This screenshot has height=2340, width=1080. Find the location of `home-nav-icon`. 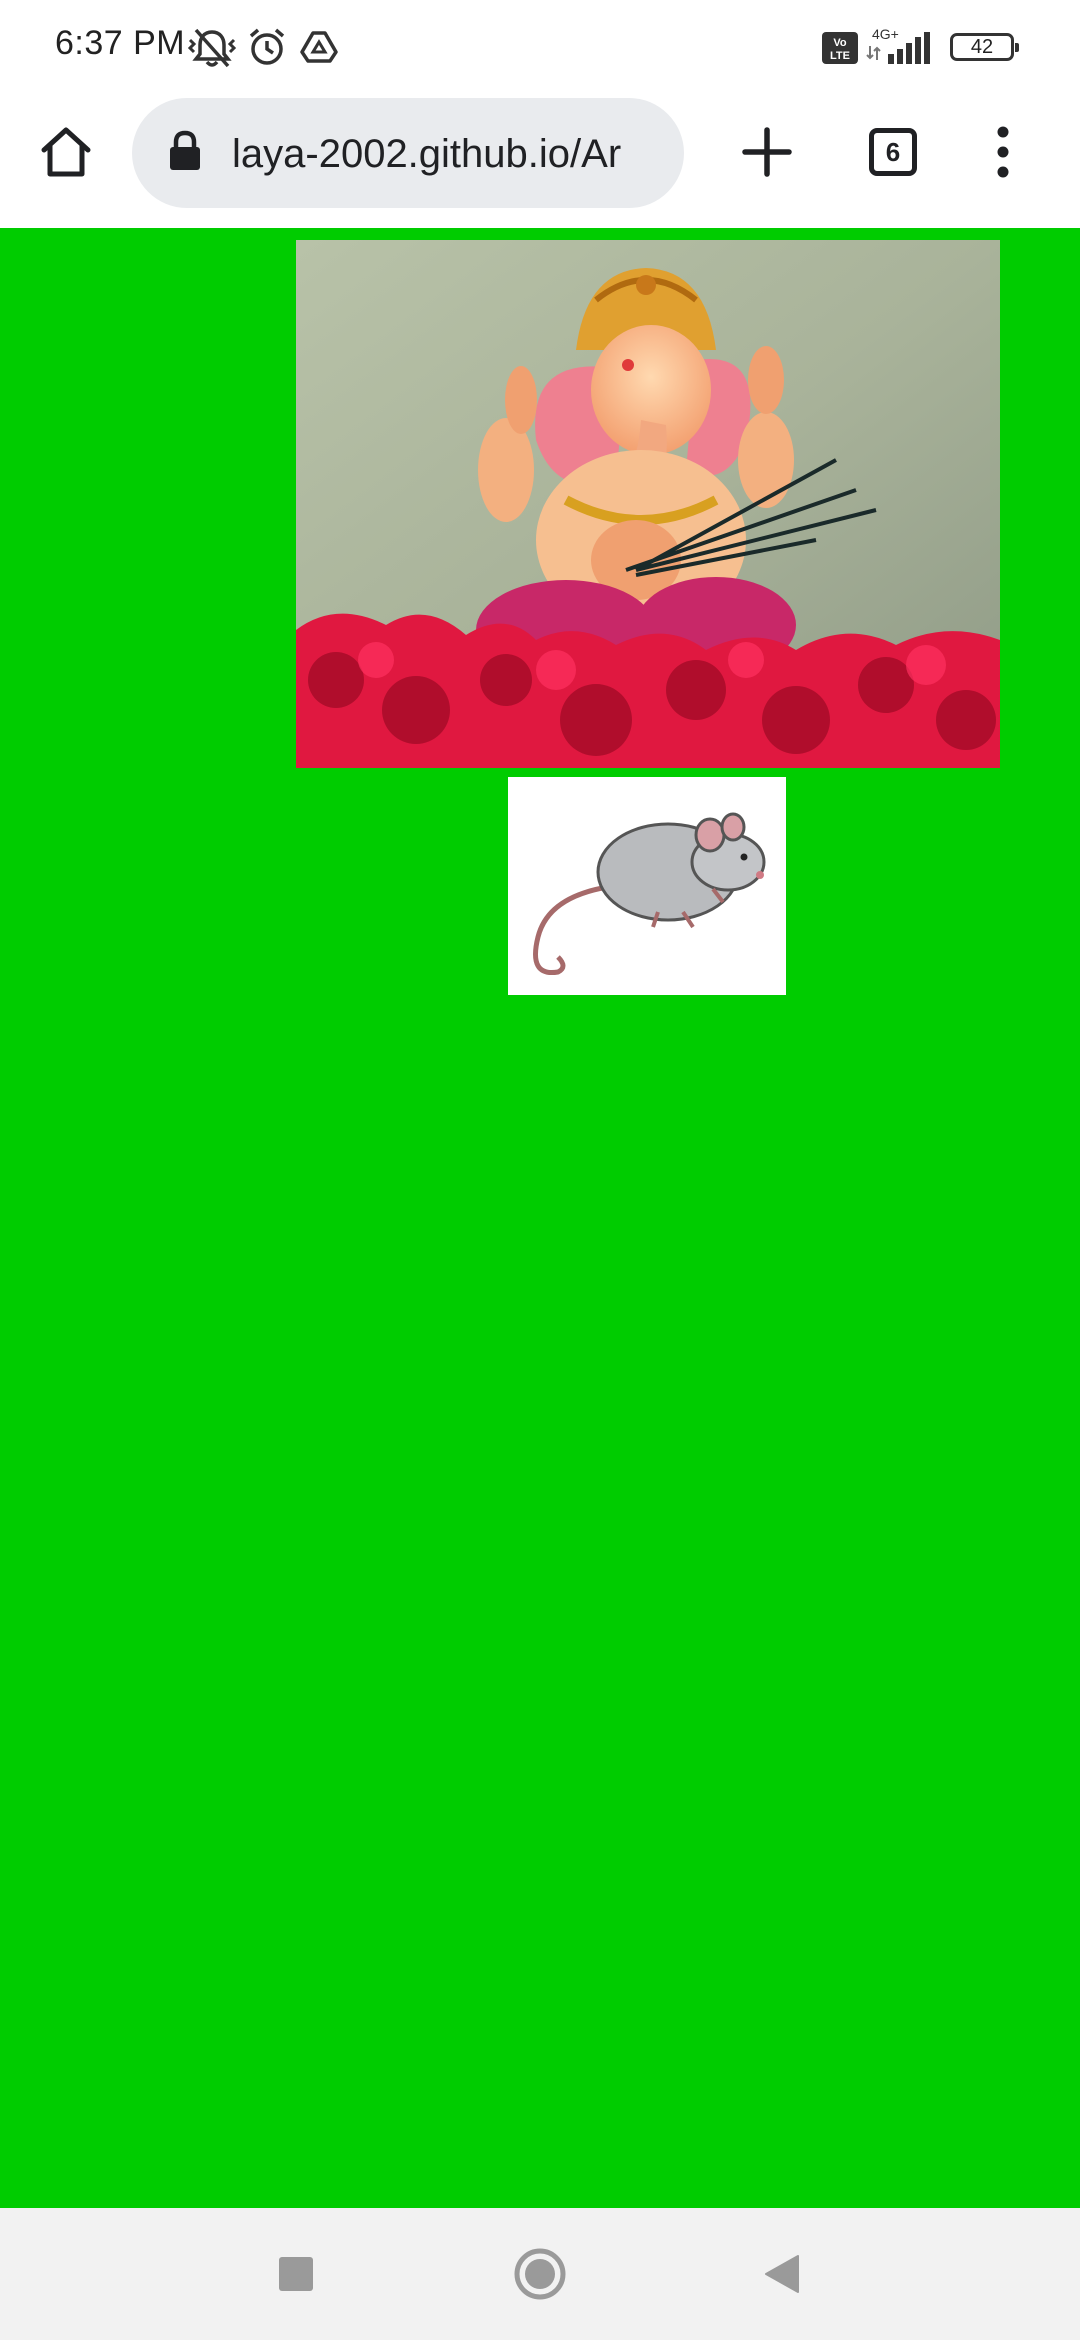

home-nav-icon is located at coordinates (540, 2274).